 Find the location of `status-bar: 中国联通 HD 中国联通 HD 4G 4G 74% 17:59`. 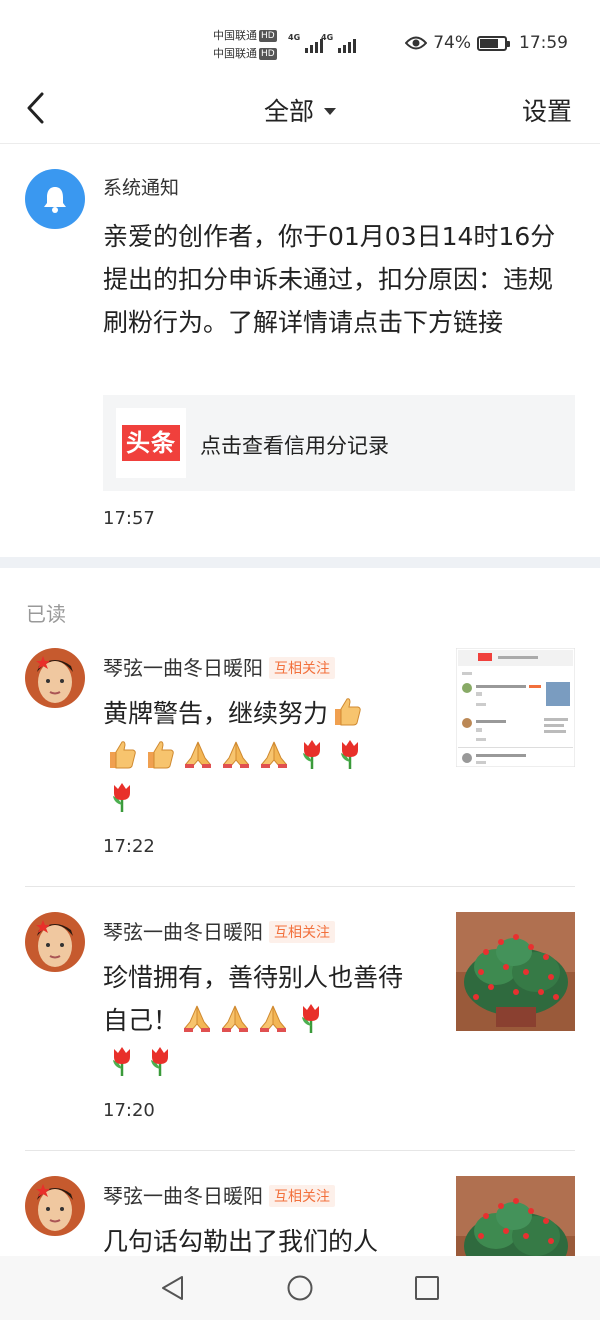

status-bar: 中国联通 HD 中国联通 HD 4G 4G 74% 17:59 is located at coordinates (300, 43).